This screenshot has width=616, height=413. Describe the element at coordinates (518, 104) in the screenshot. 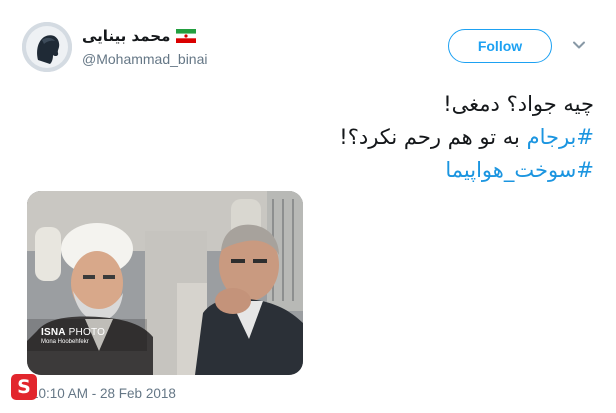

I see `tweet-line-1-text: چیه جواد؟ دمغی!` at that location.